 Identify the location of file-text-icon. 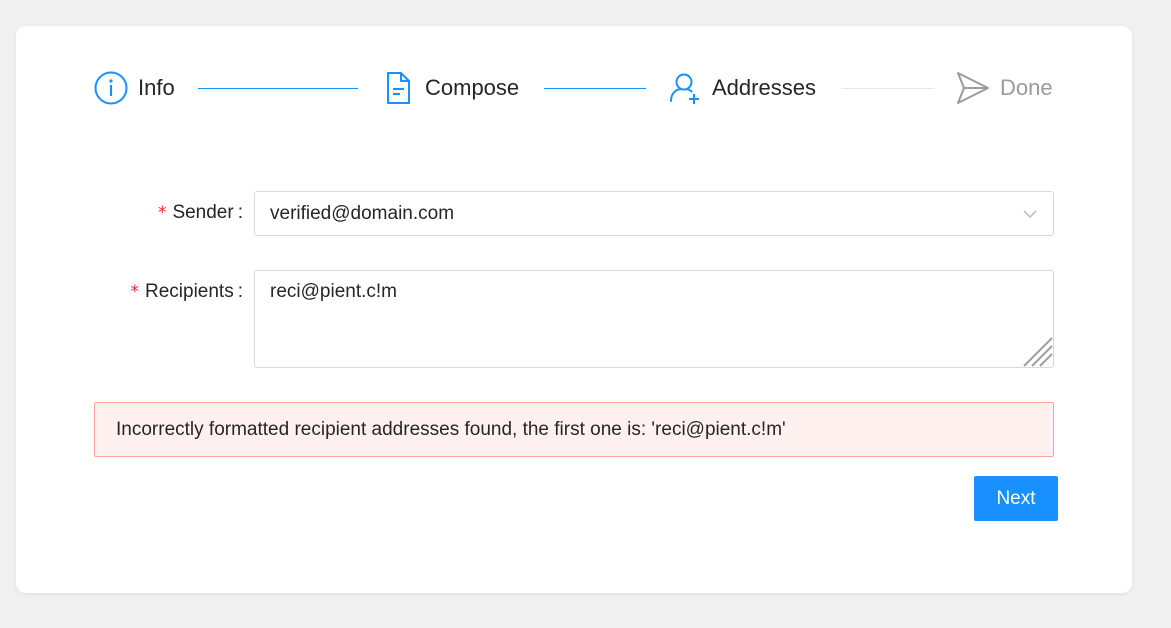
(398, 88).